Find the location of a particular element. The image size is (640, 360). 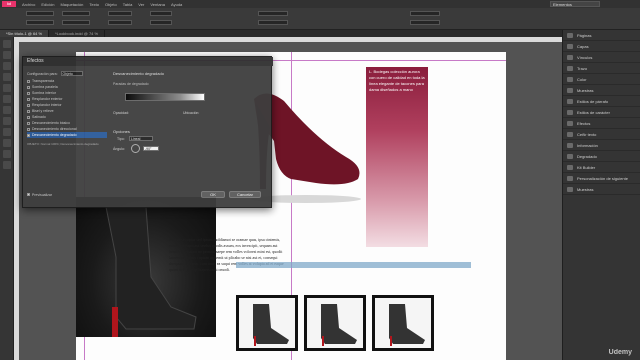

menu-item-maquetacion: Maquetación is located at coordinates (71, 4).